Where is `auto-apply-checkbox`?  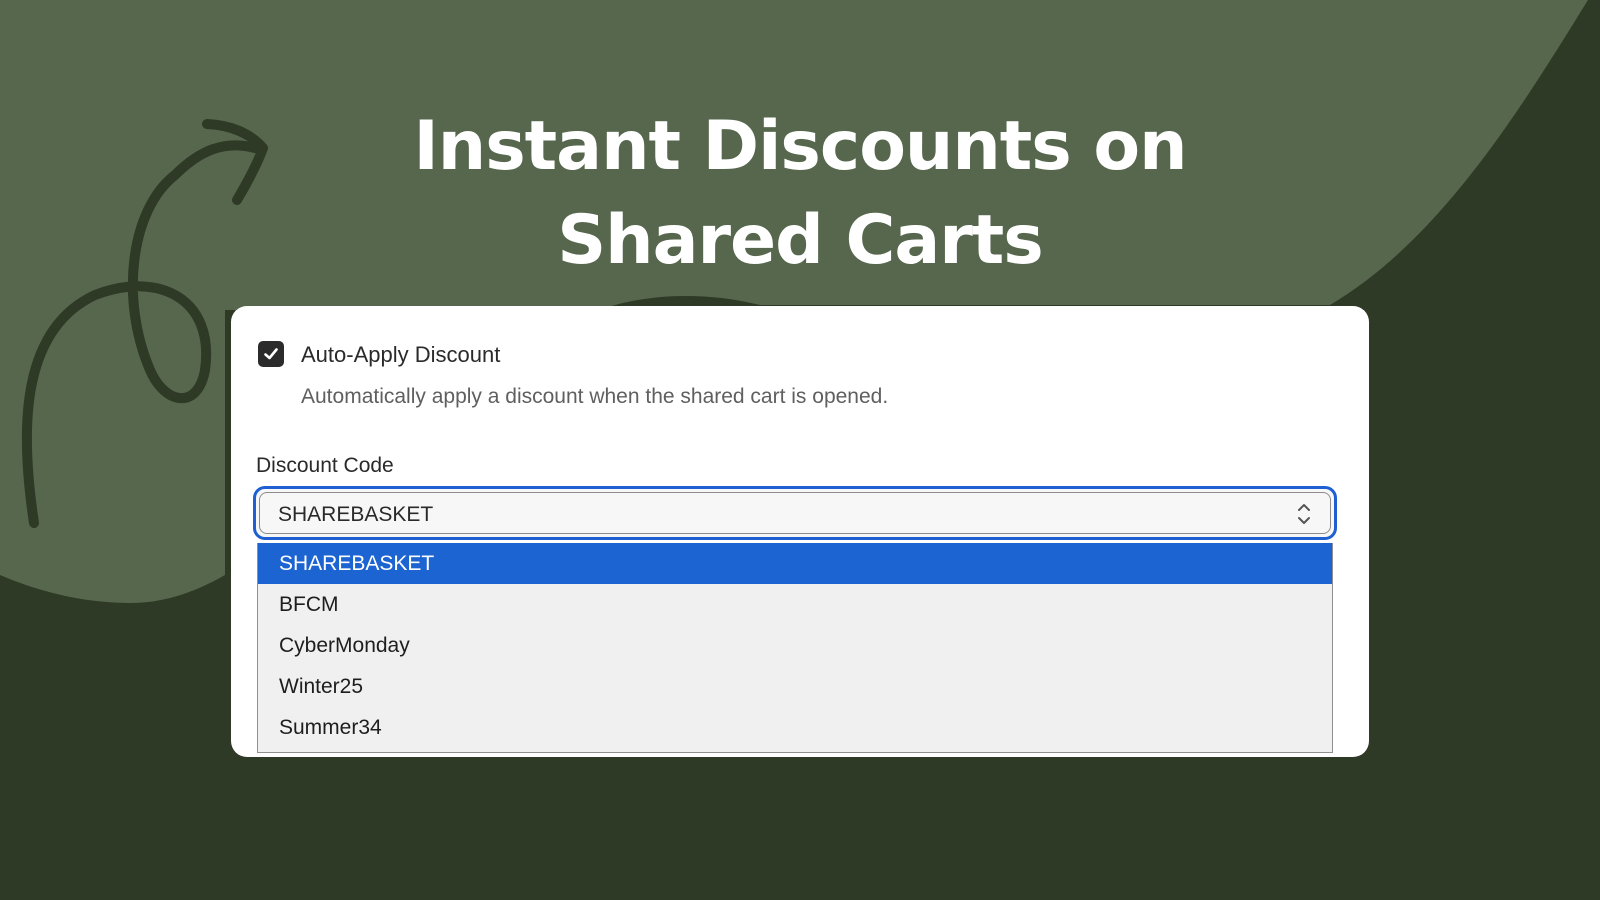 auto-apply-checkbox is located at coordinates (271, 354).